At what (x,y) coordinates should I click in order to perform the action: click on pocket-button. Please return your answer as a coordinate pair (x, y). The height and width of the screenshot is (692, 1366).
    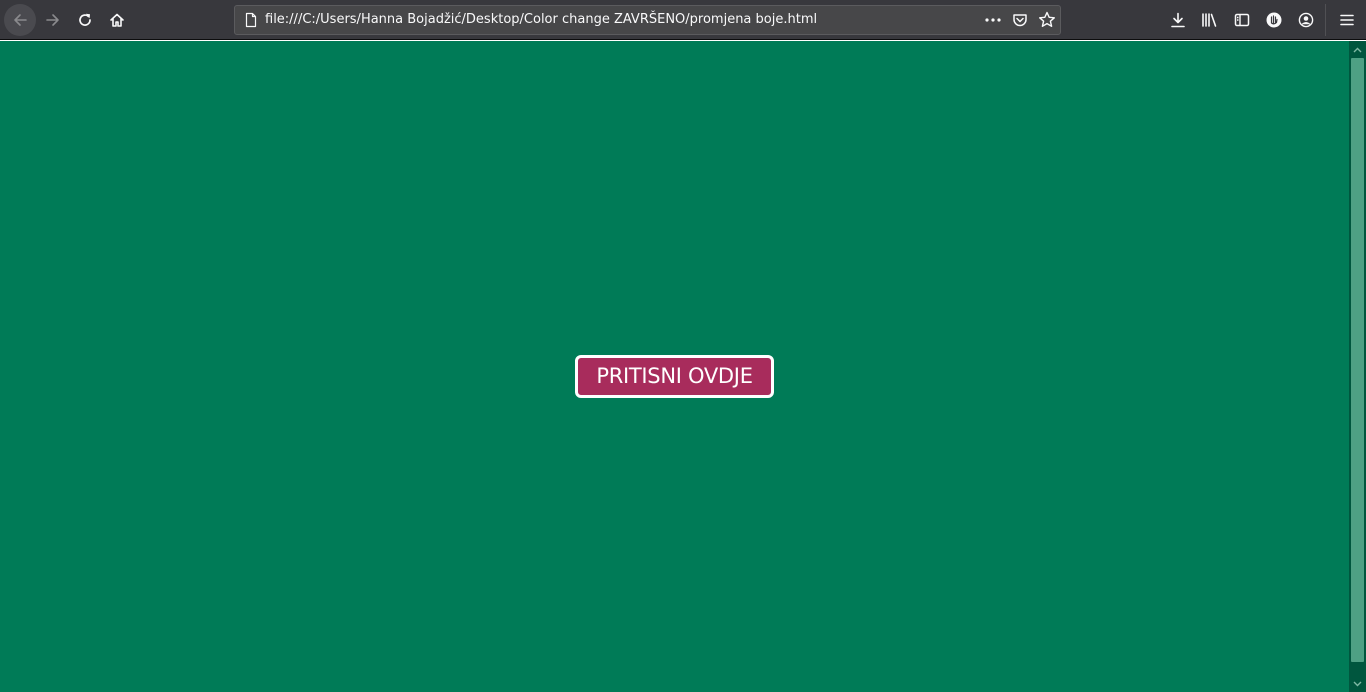
    Looking at the image, I should click on (1020, 20).